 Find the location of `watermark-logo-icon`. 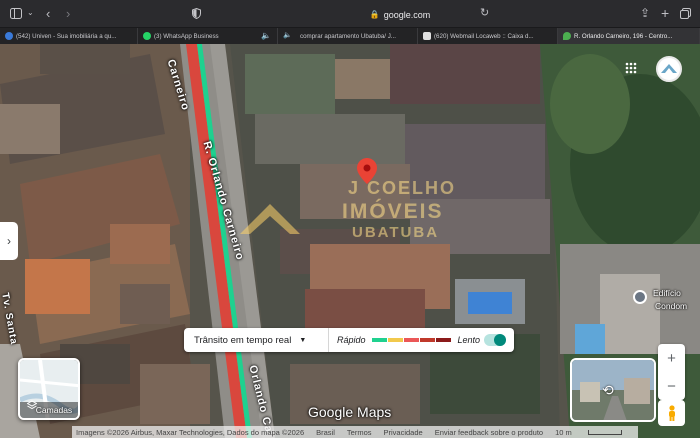

watermark-logo-icon is located at coordinates (270, 219).